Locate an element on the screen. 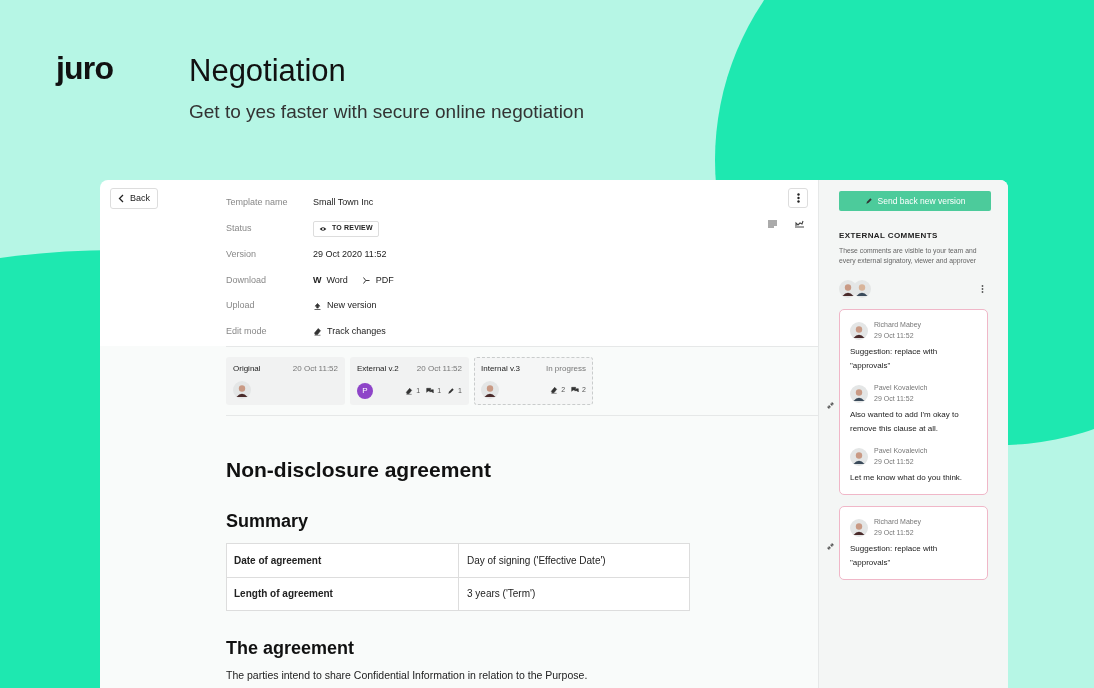  pdf-icon is located at coordinates (366, 280).